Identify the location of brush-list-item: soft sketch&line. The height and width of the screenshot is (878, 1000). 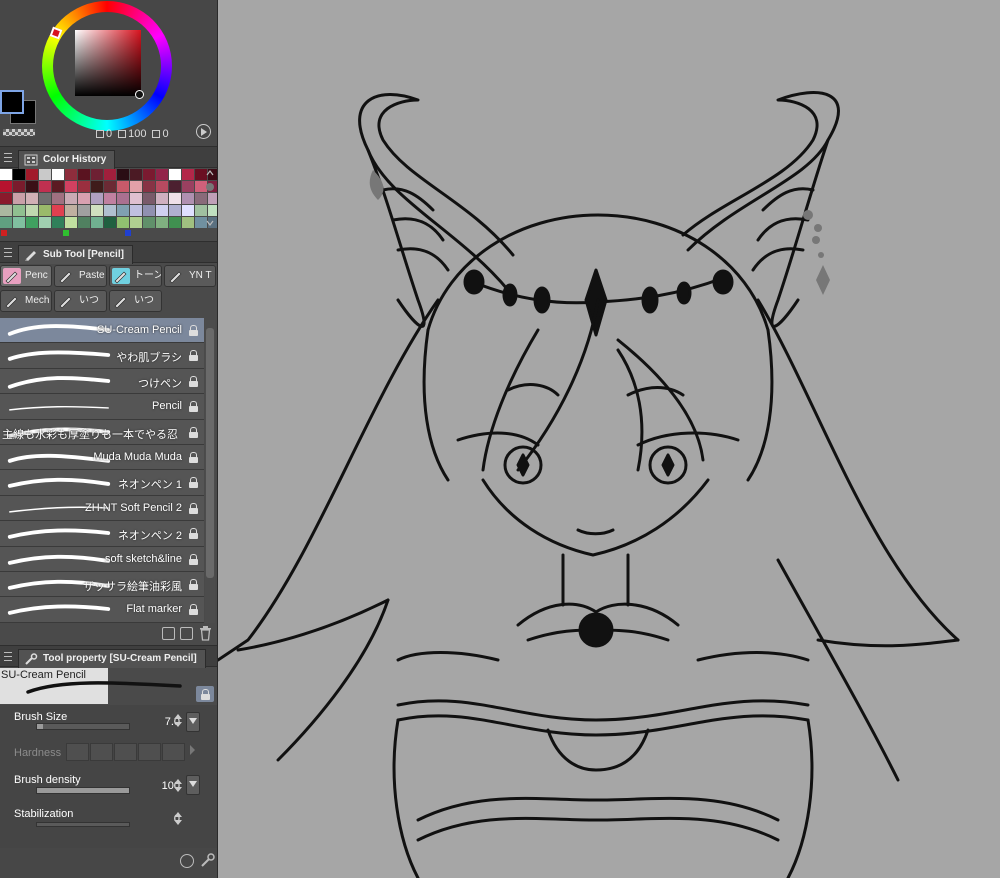
(102, 559).